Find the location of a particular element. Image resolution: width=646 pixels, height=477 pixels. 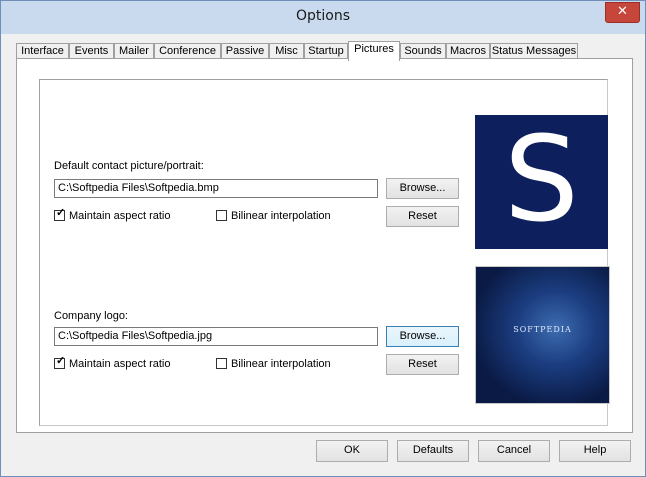

tab-interface: Interface is located at coordinates (42, 51).